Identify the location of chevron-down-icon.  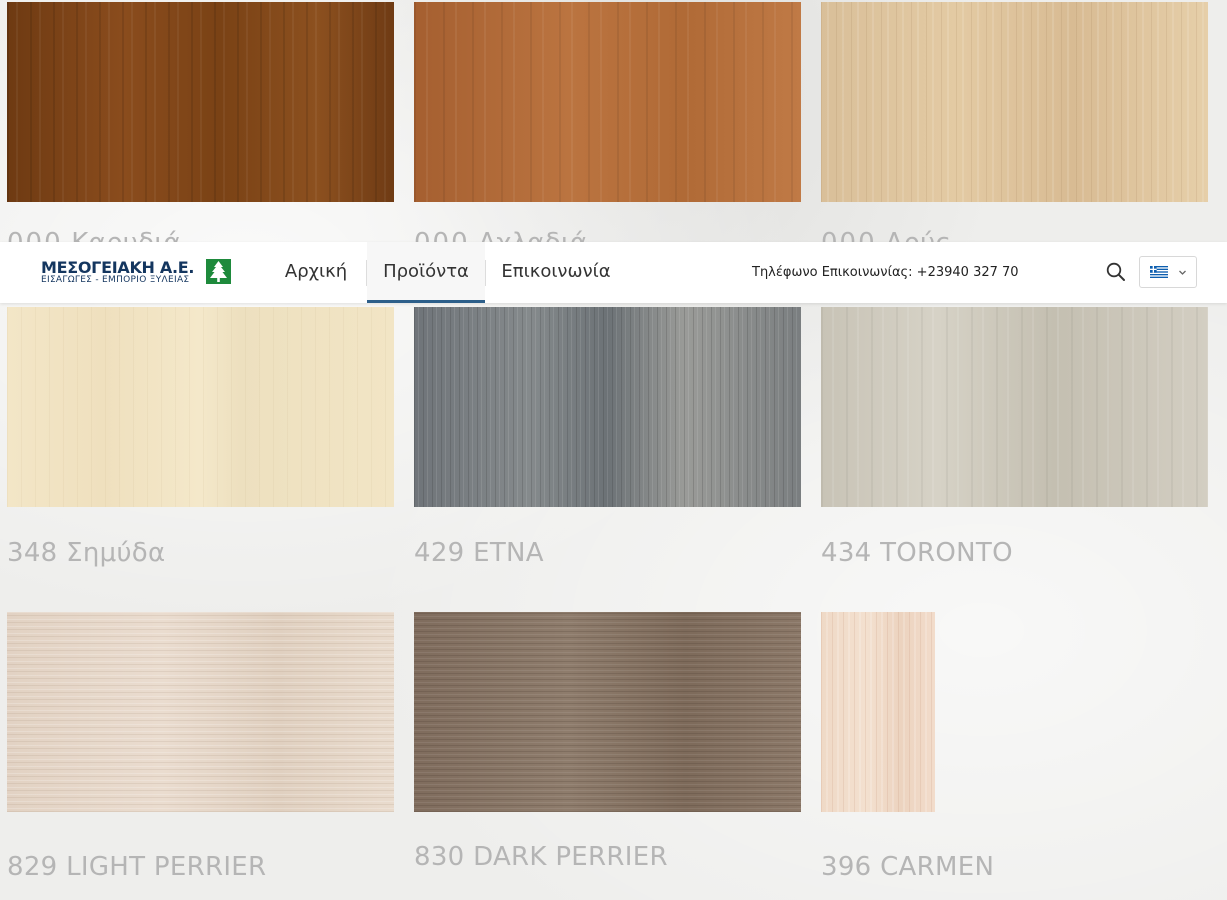
(1182, 272).